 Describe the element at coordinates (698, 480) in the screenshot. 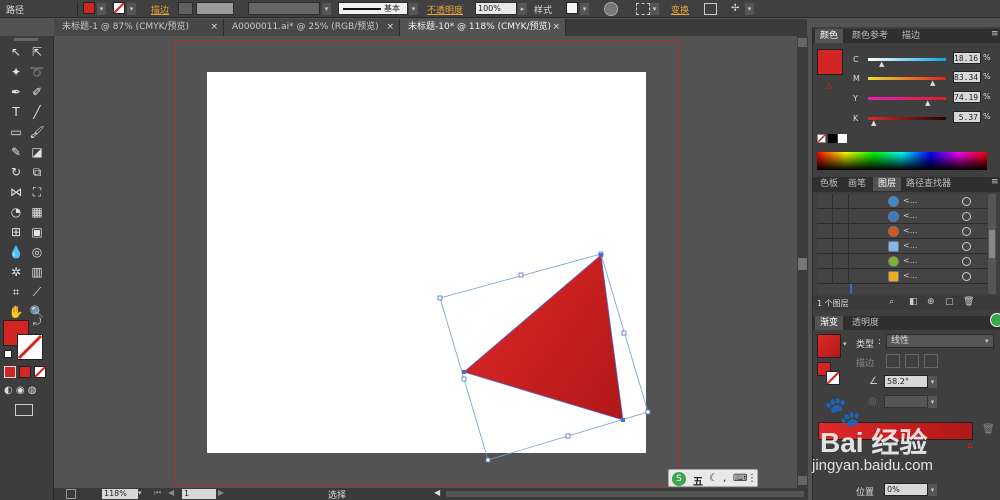

I see `ime-mode-label: 五` at that location.